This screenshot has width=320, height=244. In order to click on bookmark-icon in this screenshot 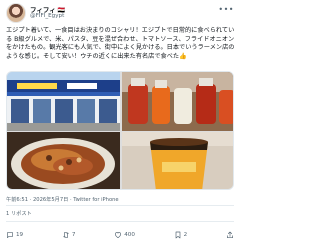, I will do `click(178, 235)`.